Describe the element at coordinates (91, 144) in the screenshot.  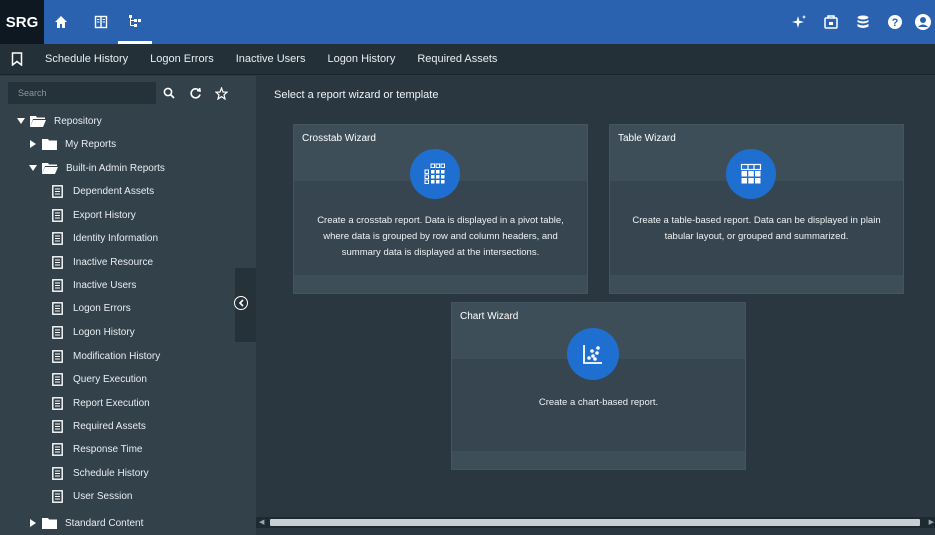
I see `tree-label: My Reports` at that location.